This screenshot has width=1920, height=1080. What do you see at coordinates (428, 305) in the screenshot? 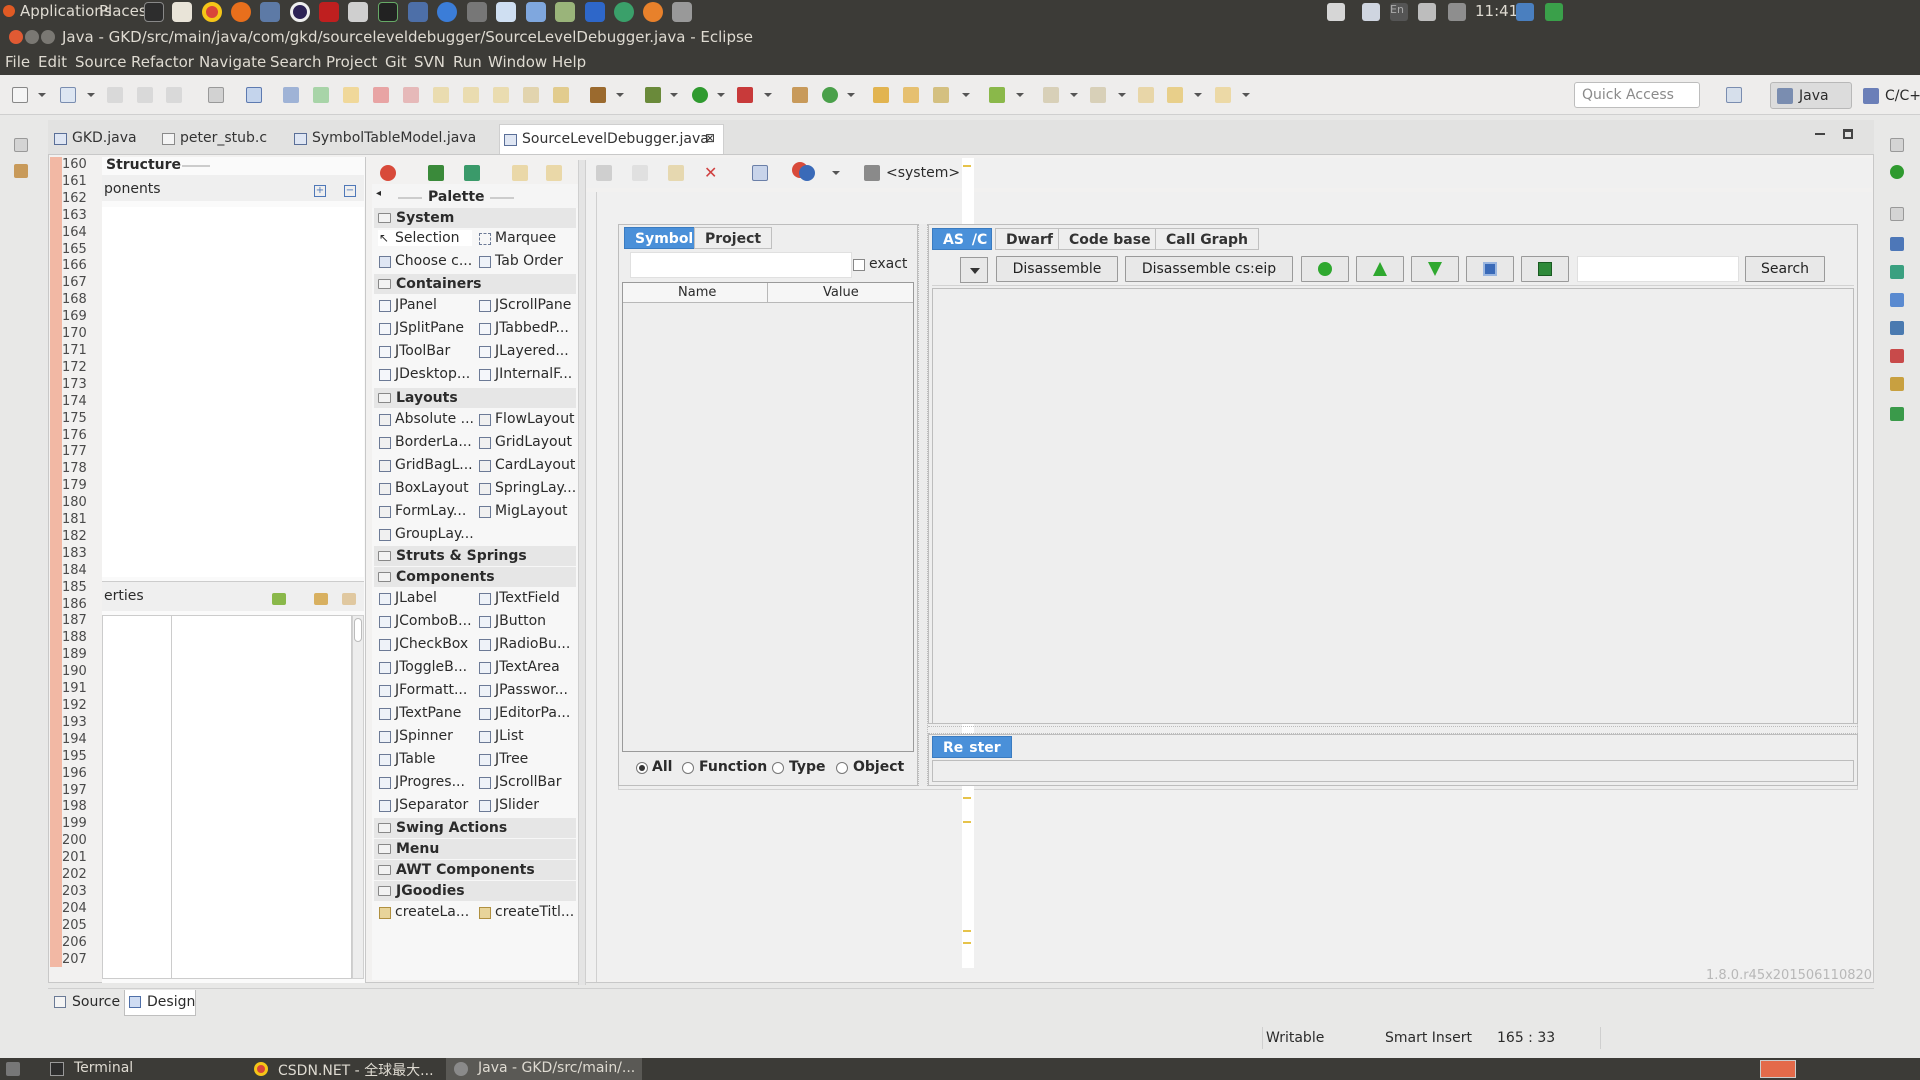
I see `palette-item: JPanel` at bounding box center [428, 305].